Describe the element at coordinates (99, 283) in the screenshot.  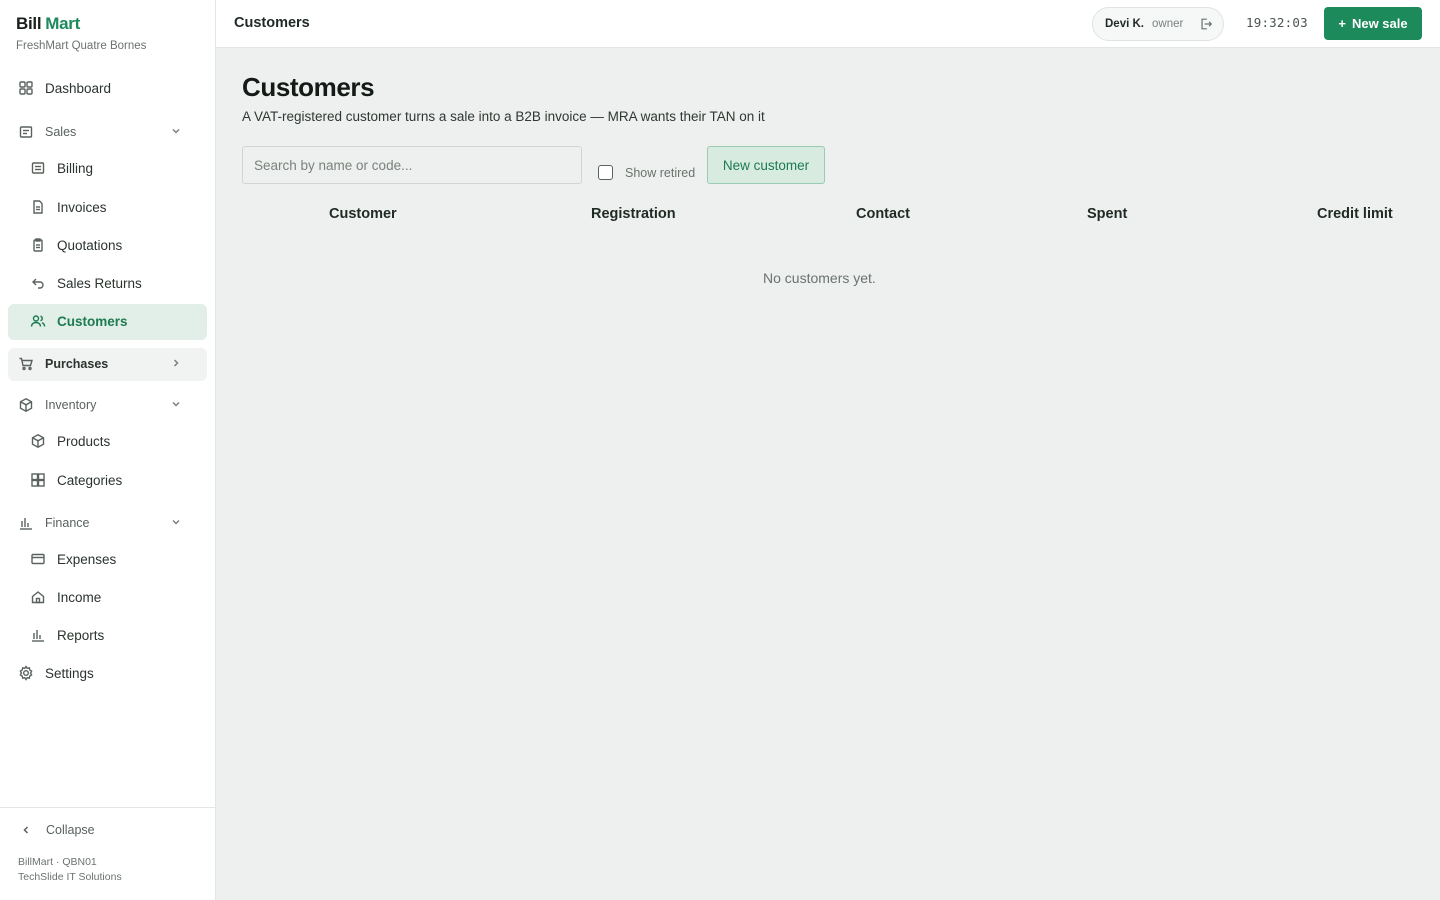
I see `sidebar-item-label: Sales Returns` at that location.